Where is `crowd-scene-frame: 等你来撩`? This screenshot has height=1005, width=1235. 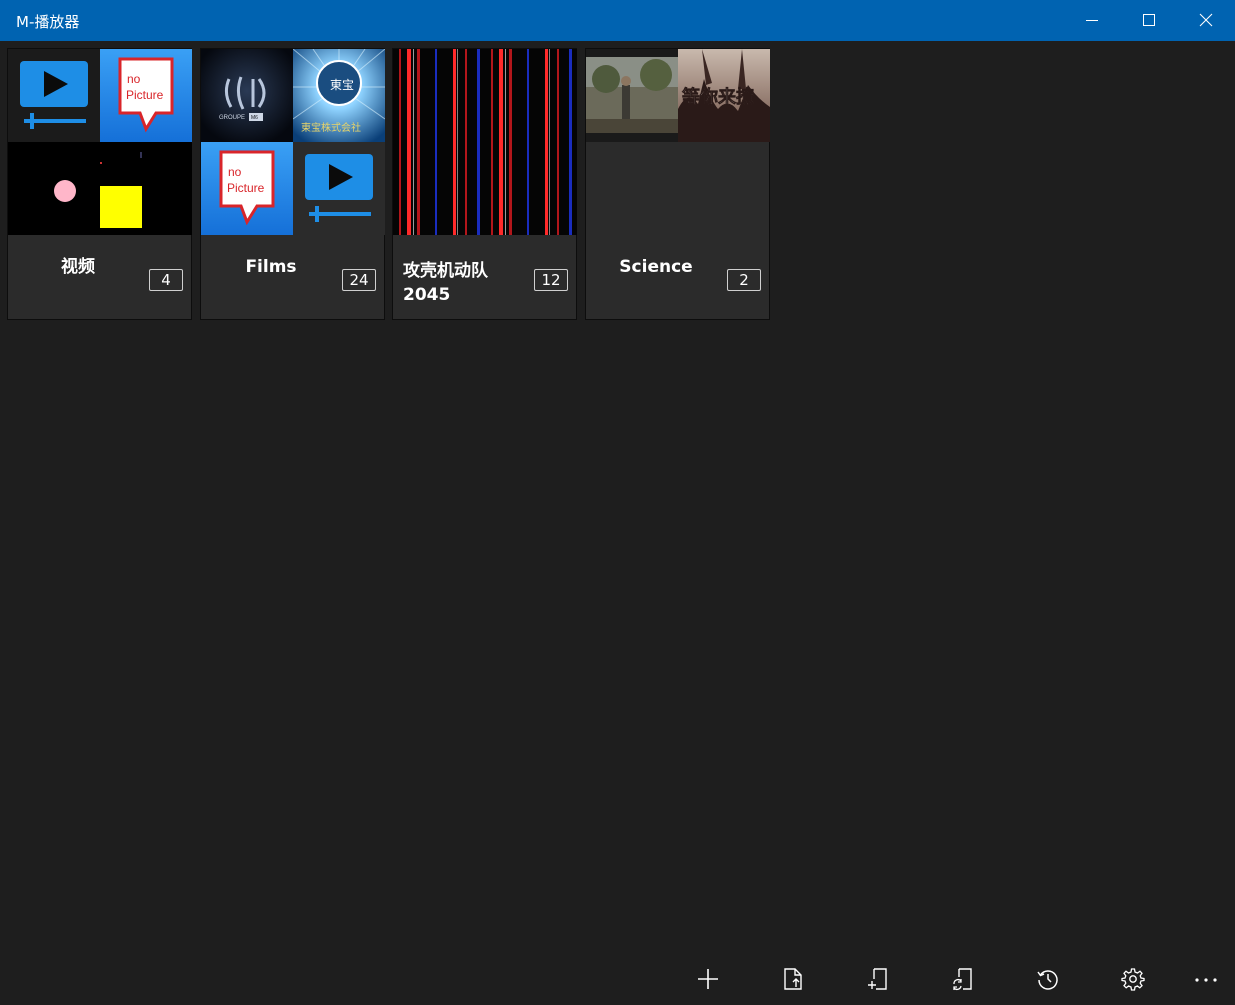 crowd-scene-frame: 等你来撩 is located at coordinates (724, 95).